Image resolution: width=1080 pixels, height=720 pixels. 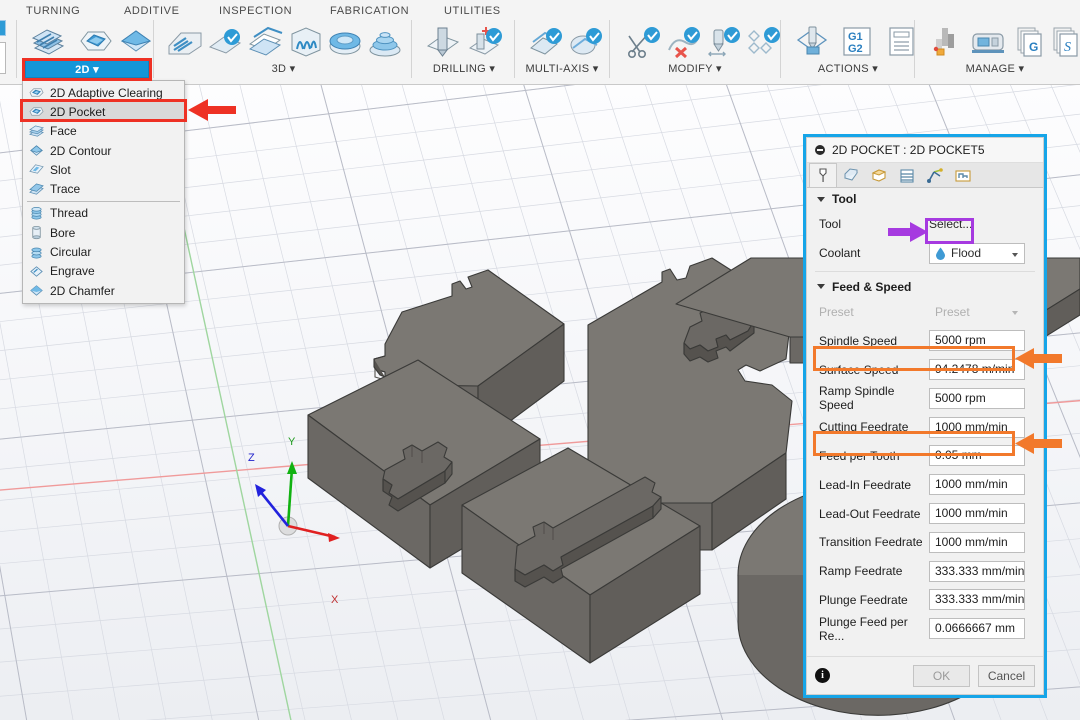 I want to click on multiaxis-dropdown-button: MULTI-AXIS ▾, so click(x=562, y=69).